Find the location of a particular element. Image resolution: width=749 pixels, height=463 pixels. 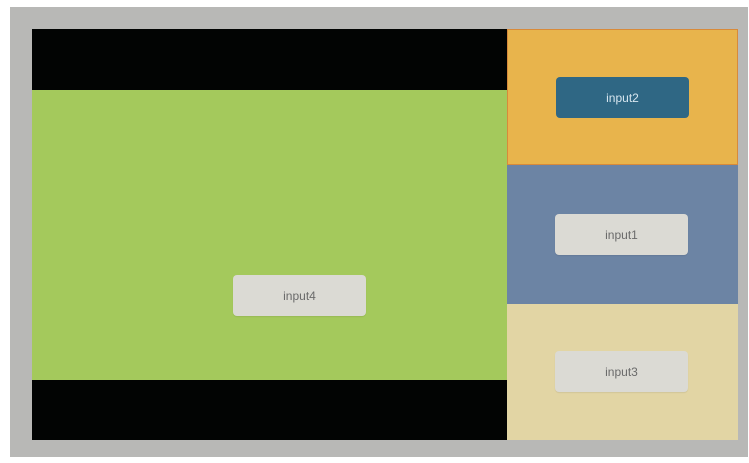

input4-button: input4 is located at coordinates (299, 295).